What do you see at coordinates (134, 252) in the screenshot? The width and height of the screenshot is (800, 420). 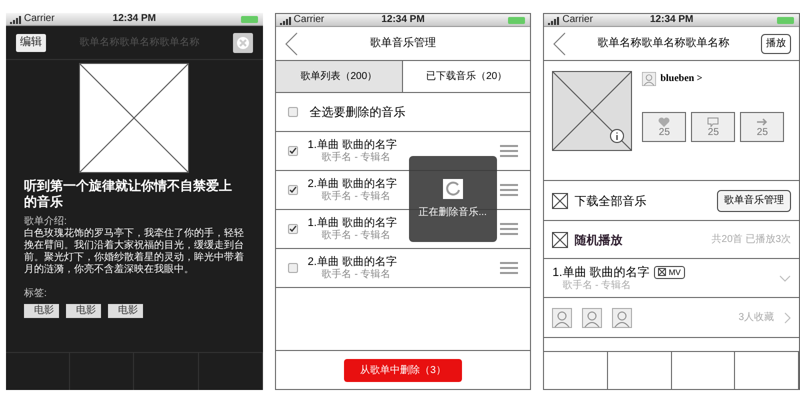 I see `intro-text: 白色玫瑰花饰的罗马亭下，我牵住了你的手，轻轻挽在臂间。我们沿着大家祝福的目光，缓缓走到台前。聚光灯下，你婚纱散着星的灵动，眸光中带着月的涟漪，你亮不含羞深映在我眼中。` at bounding box center [134, 252].